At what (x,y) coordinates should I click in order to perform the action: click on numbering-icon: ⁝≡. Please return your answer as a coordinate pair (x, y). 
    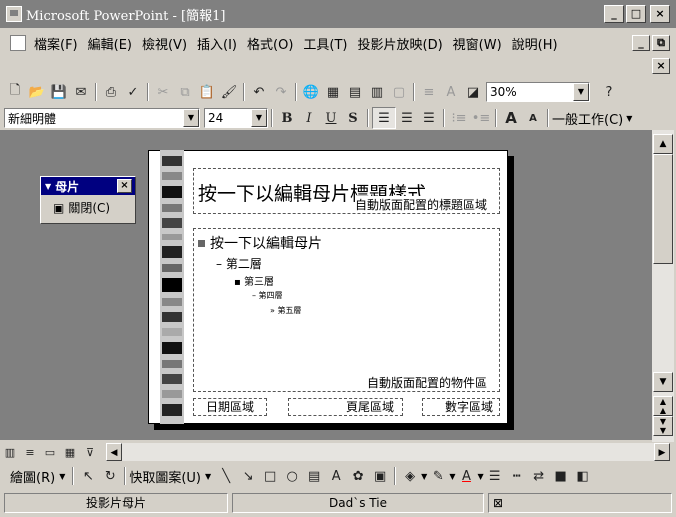
    Looking at the image, I should click on (459, 118).